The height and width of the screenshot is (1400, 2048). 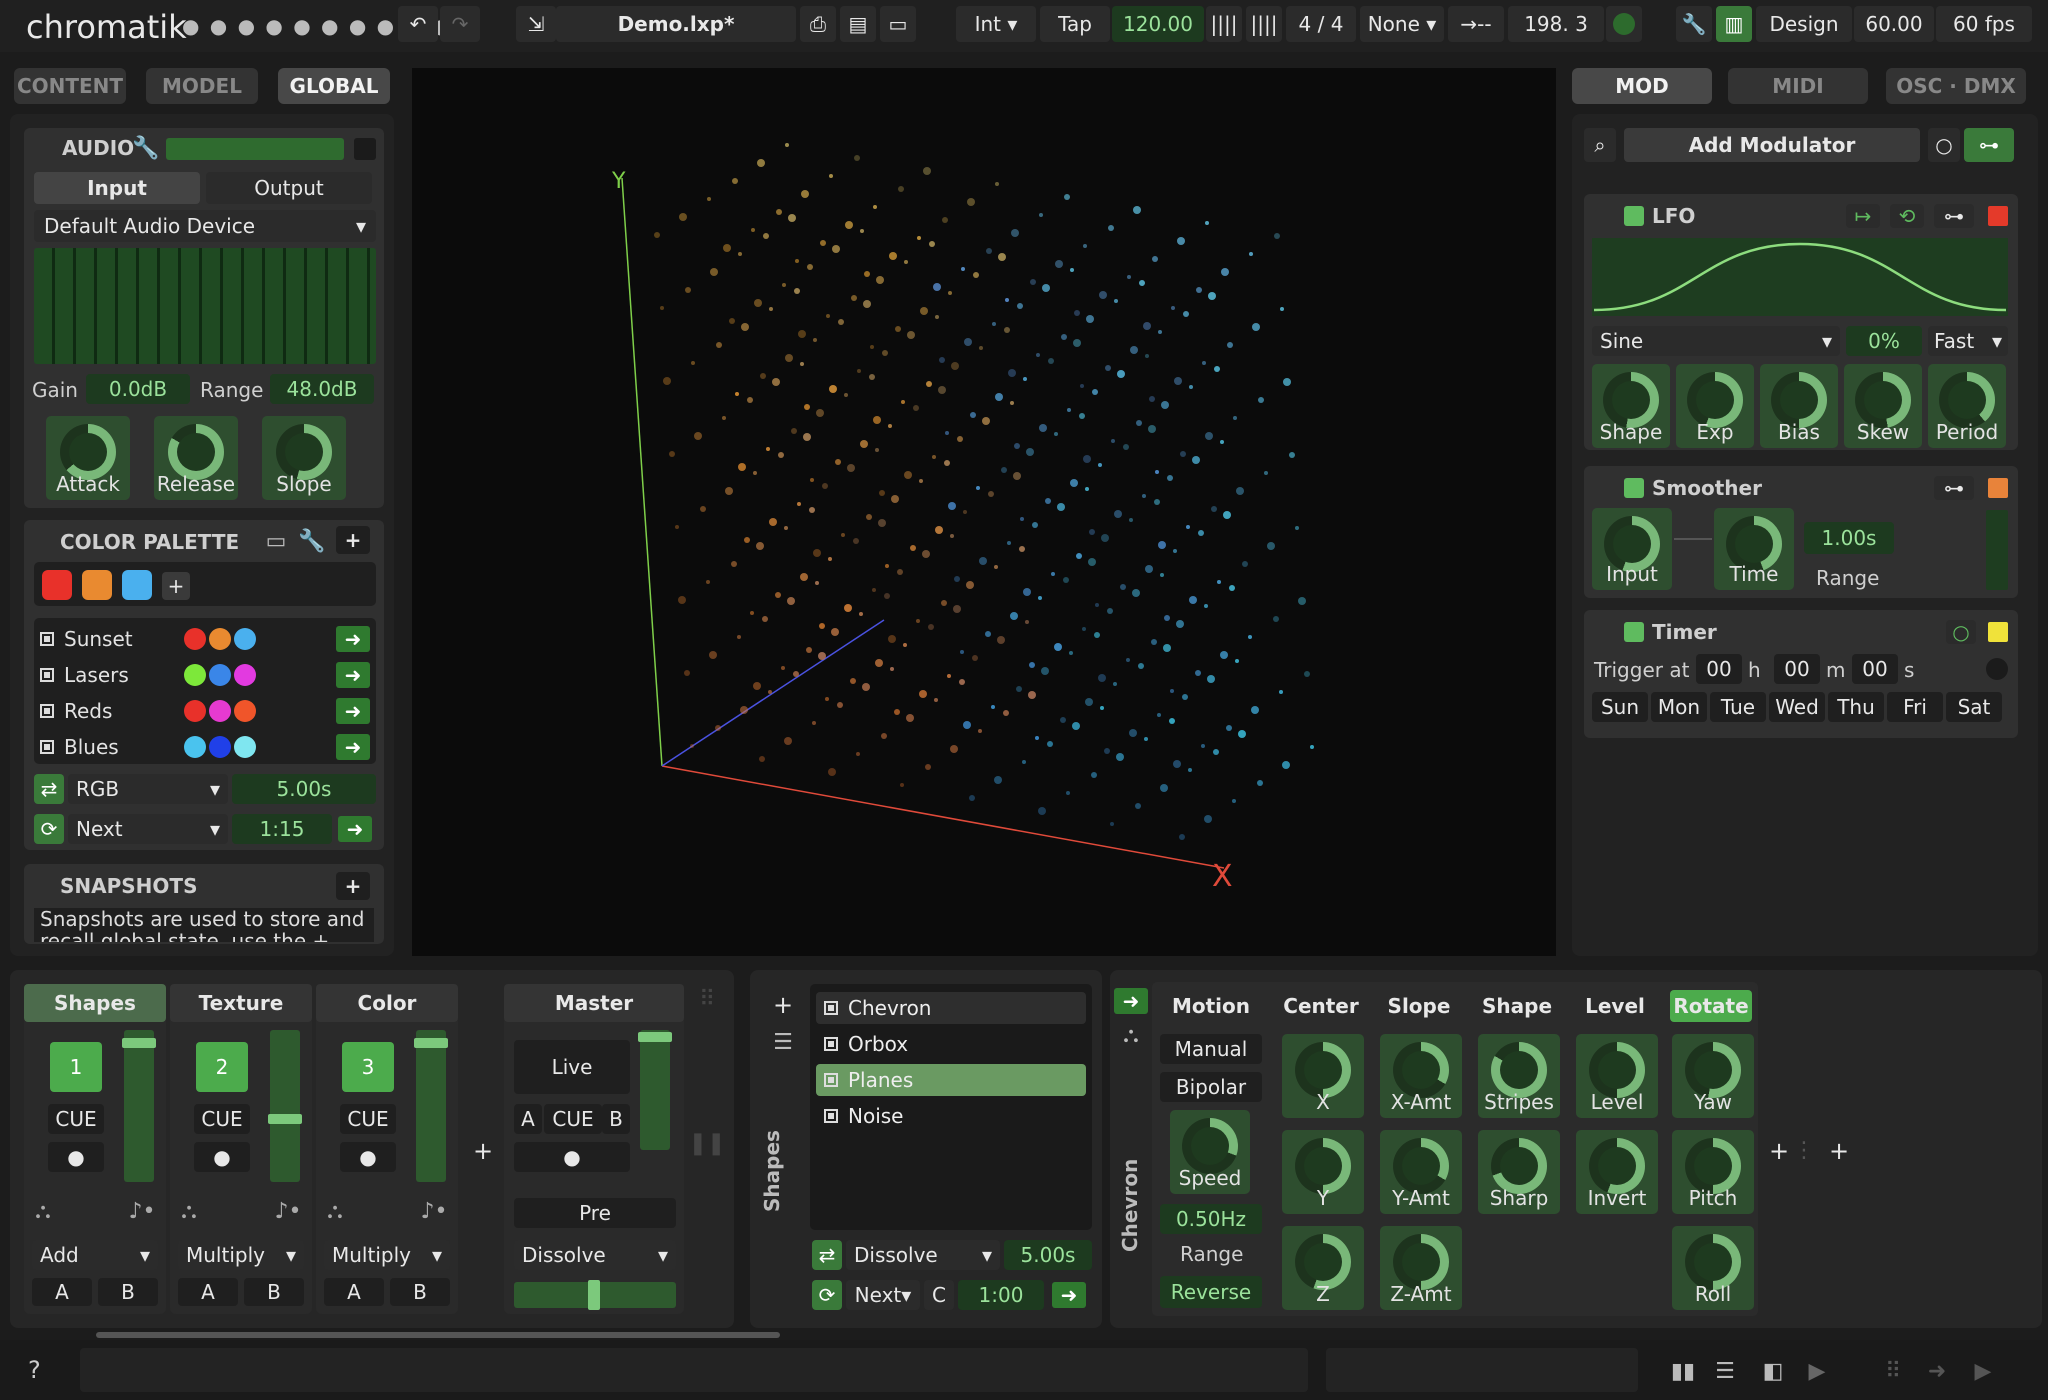 What do you see at coordinates (95, 1003) in the screenshot?
I see `channel-name: Shapes` at bounding box center [95, 1003].